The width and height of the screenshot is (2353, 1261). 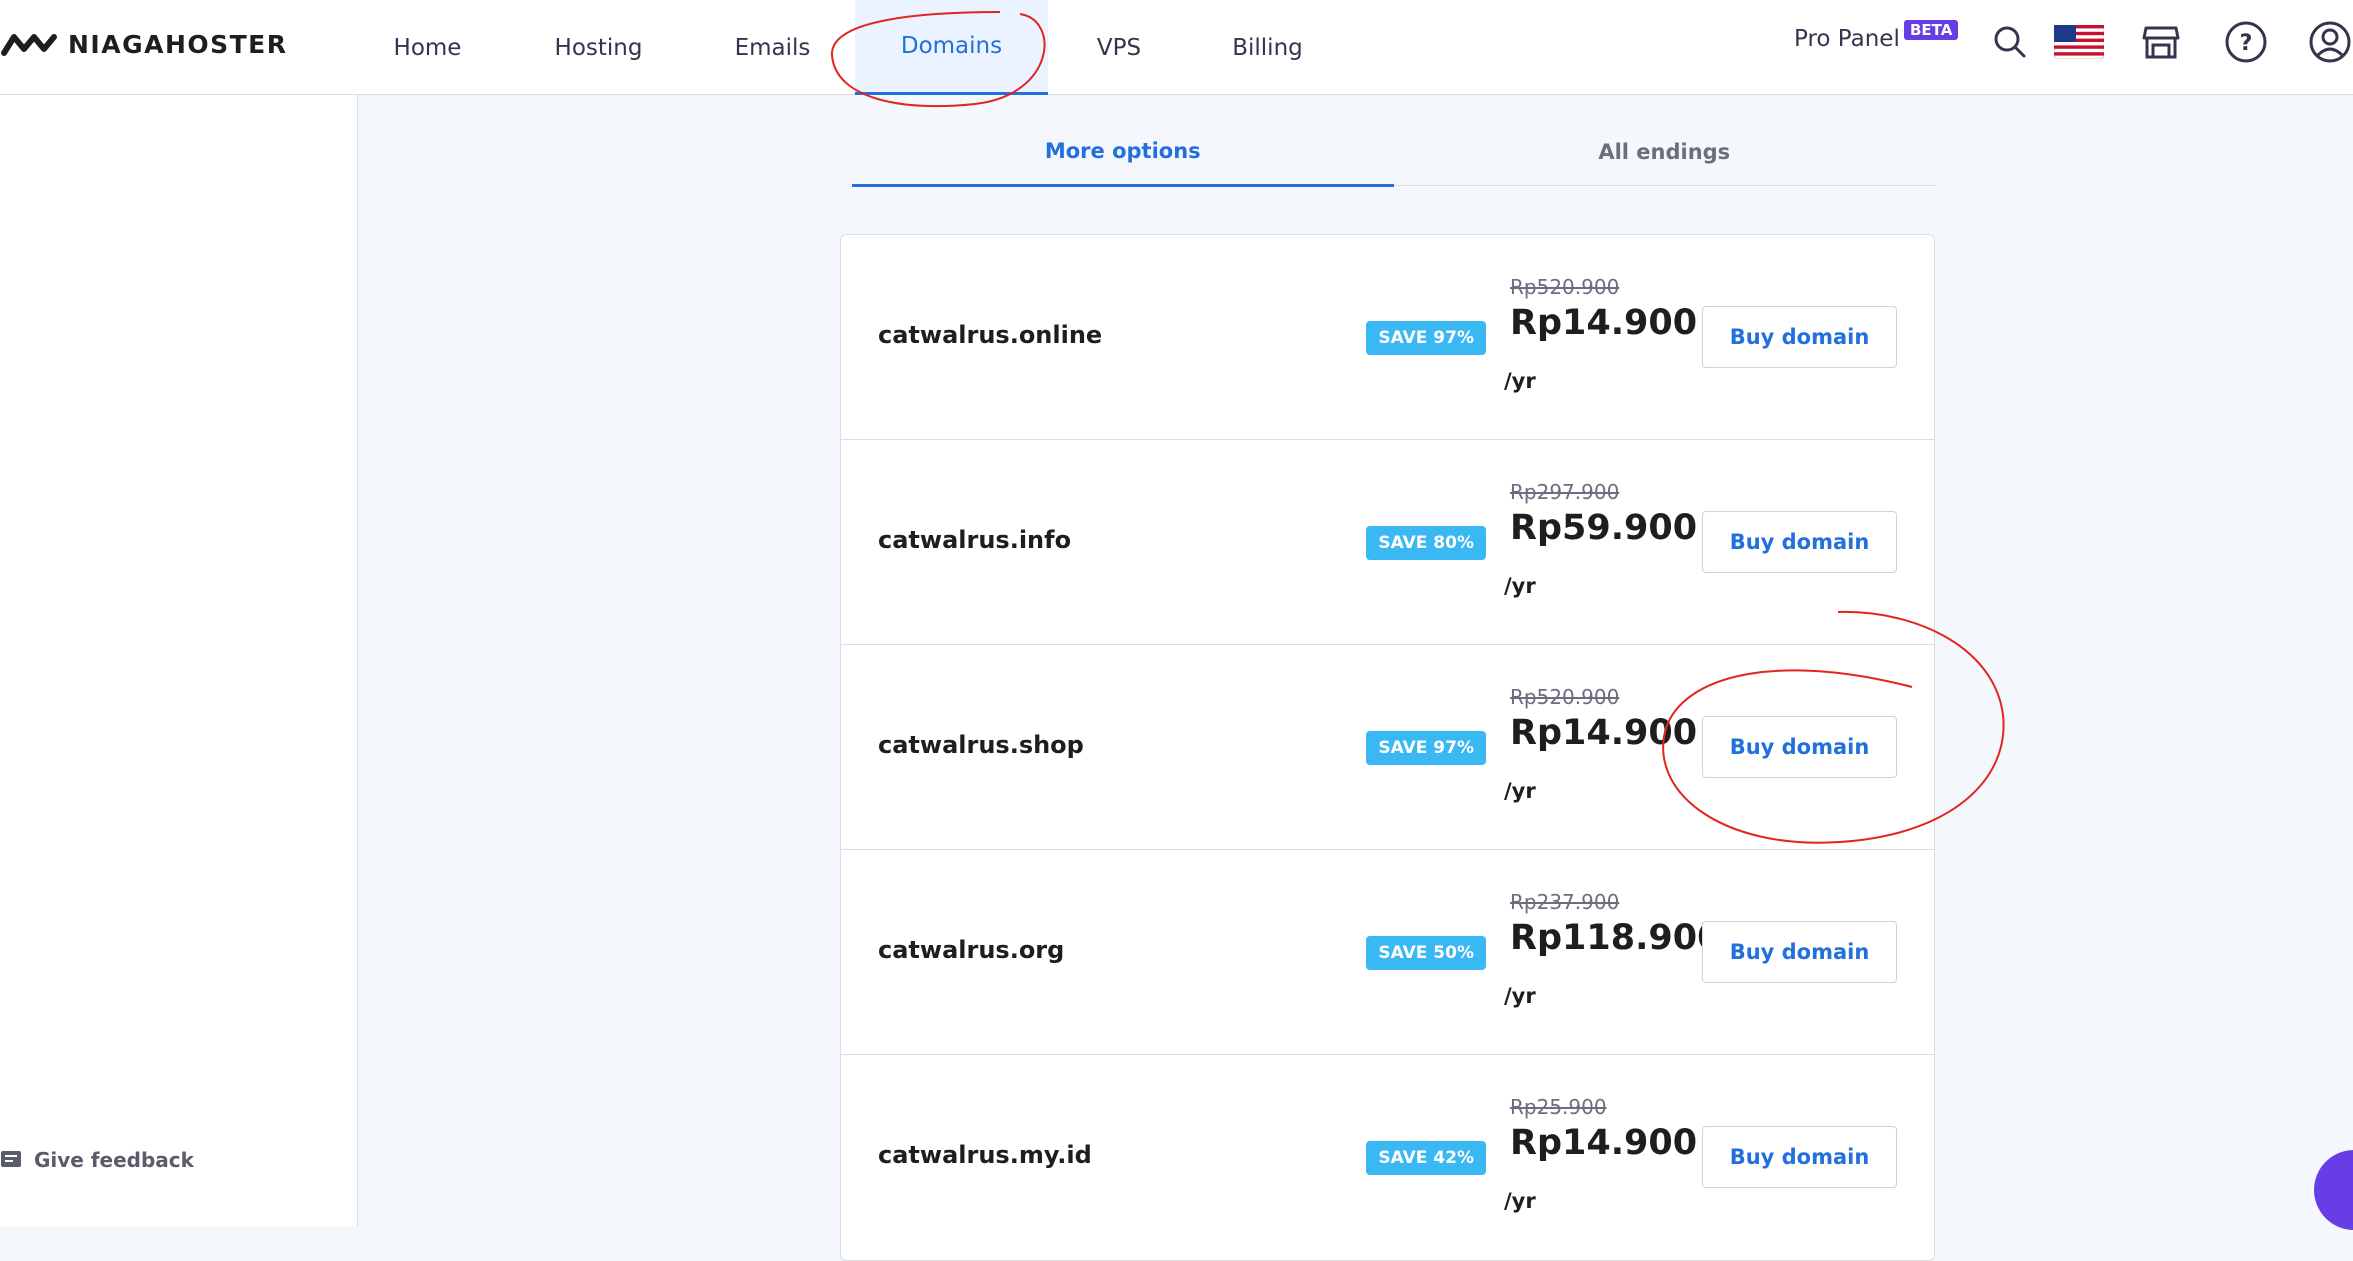 I want to click on tab-more-options: More options, so click(x=1123, y=152).